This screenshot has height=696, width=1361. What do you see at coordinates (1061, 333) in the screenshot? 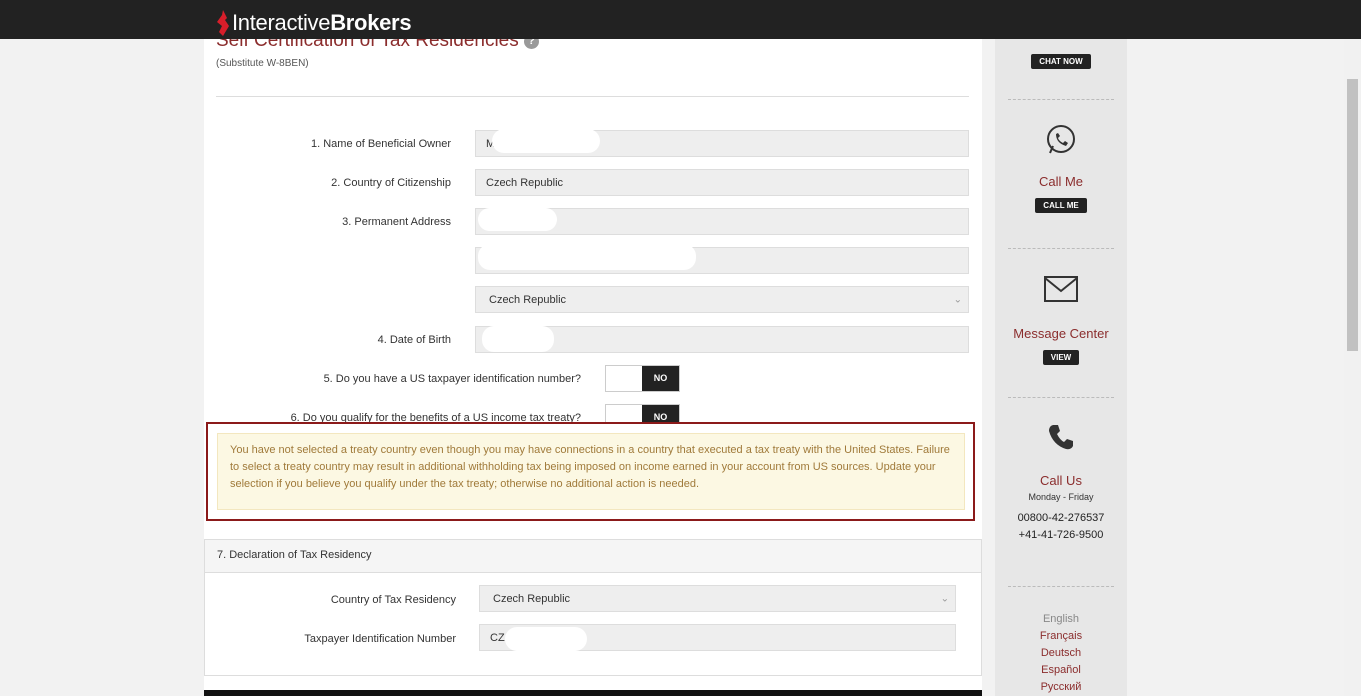
I see `message-center-title: Message Center` at bounding box center [1061, 333].